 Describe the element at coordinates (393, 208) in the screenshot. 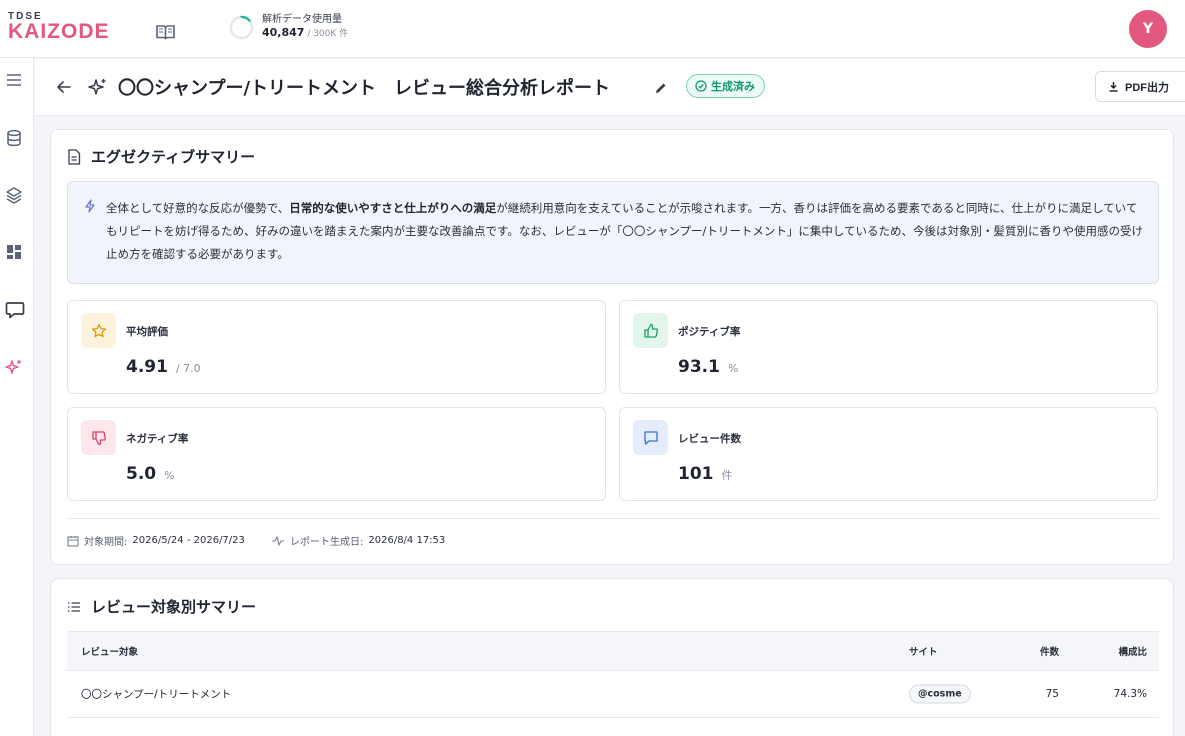

I see `summary-text-bold: 日常的な使いやすさと仕上がりへの満足` at that location.